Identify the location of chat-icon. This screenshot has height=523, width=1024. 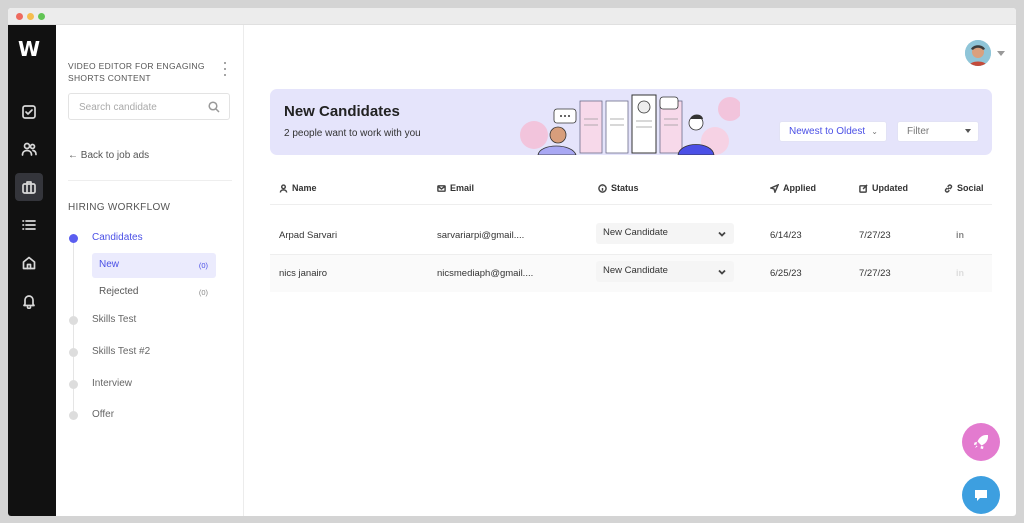
(981, 495).